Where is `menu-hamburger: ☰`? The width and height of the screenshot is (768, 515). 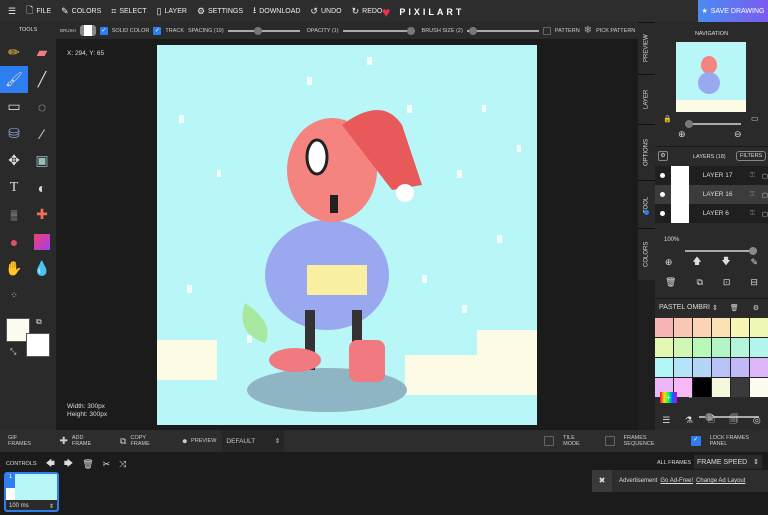
menu-hamburger: ☰ is located at coordinates (12, 11).